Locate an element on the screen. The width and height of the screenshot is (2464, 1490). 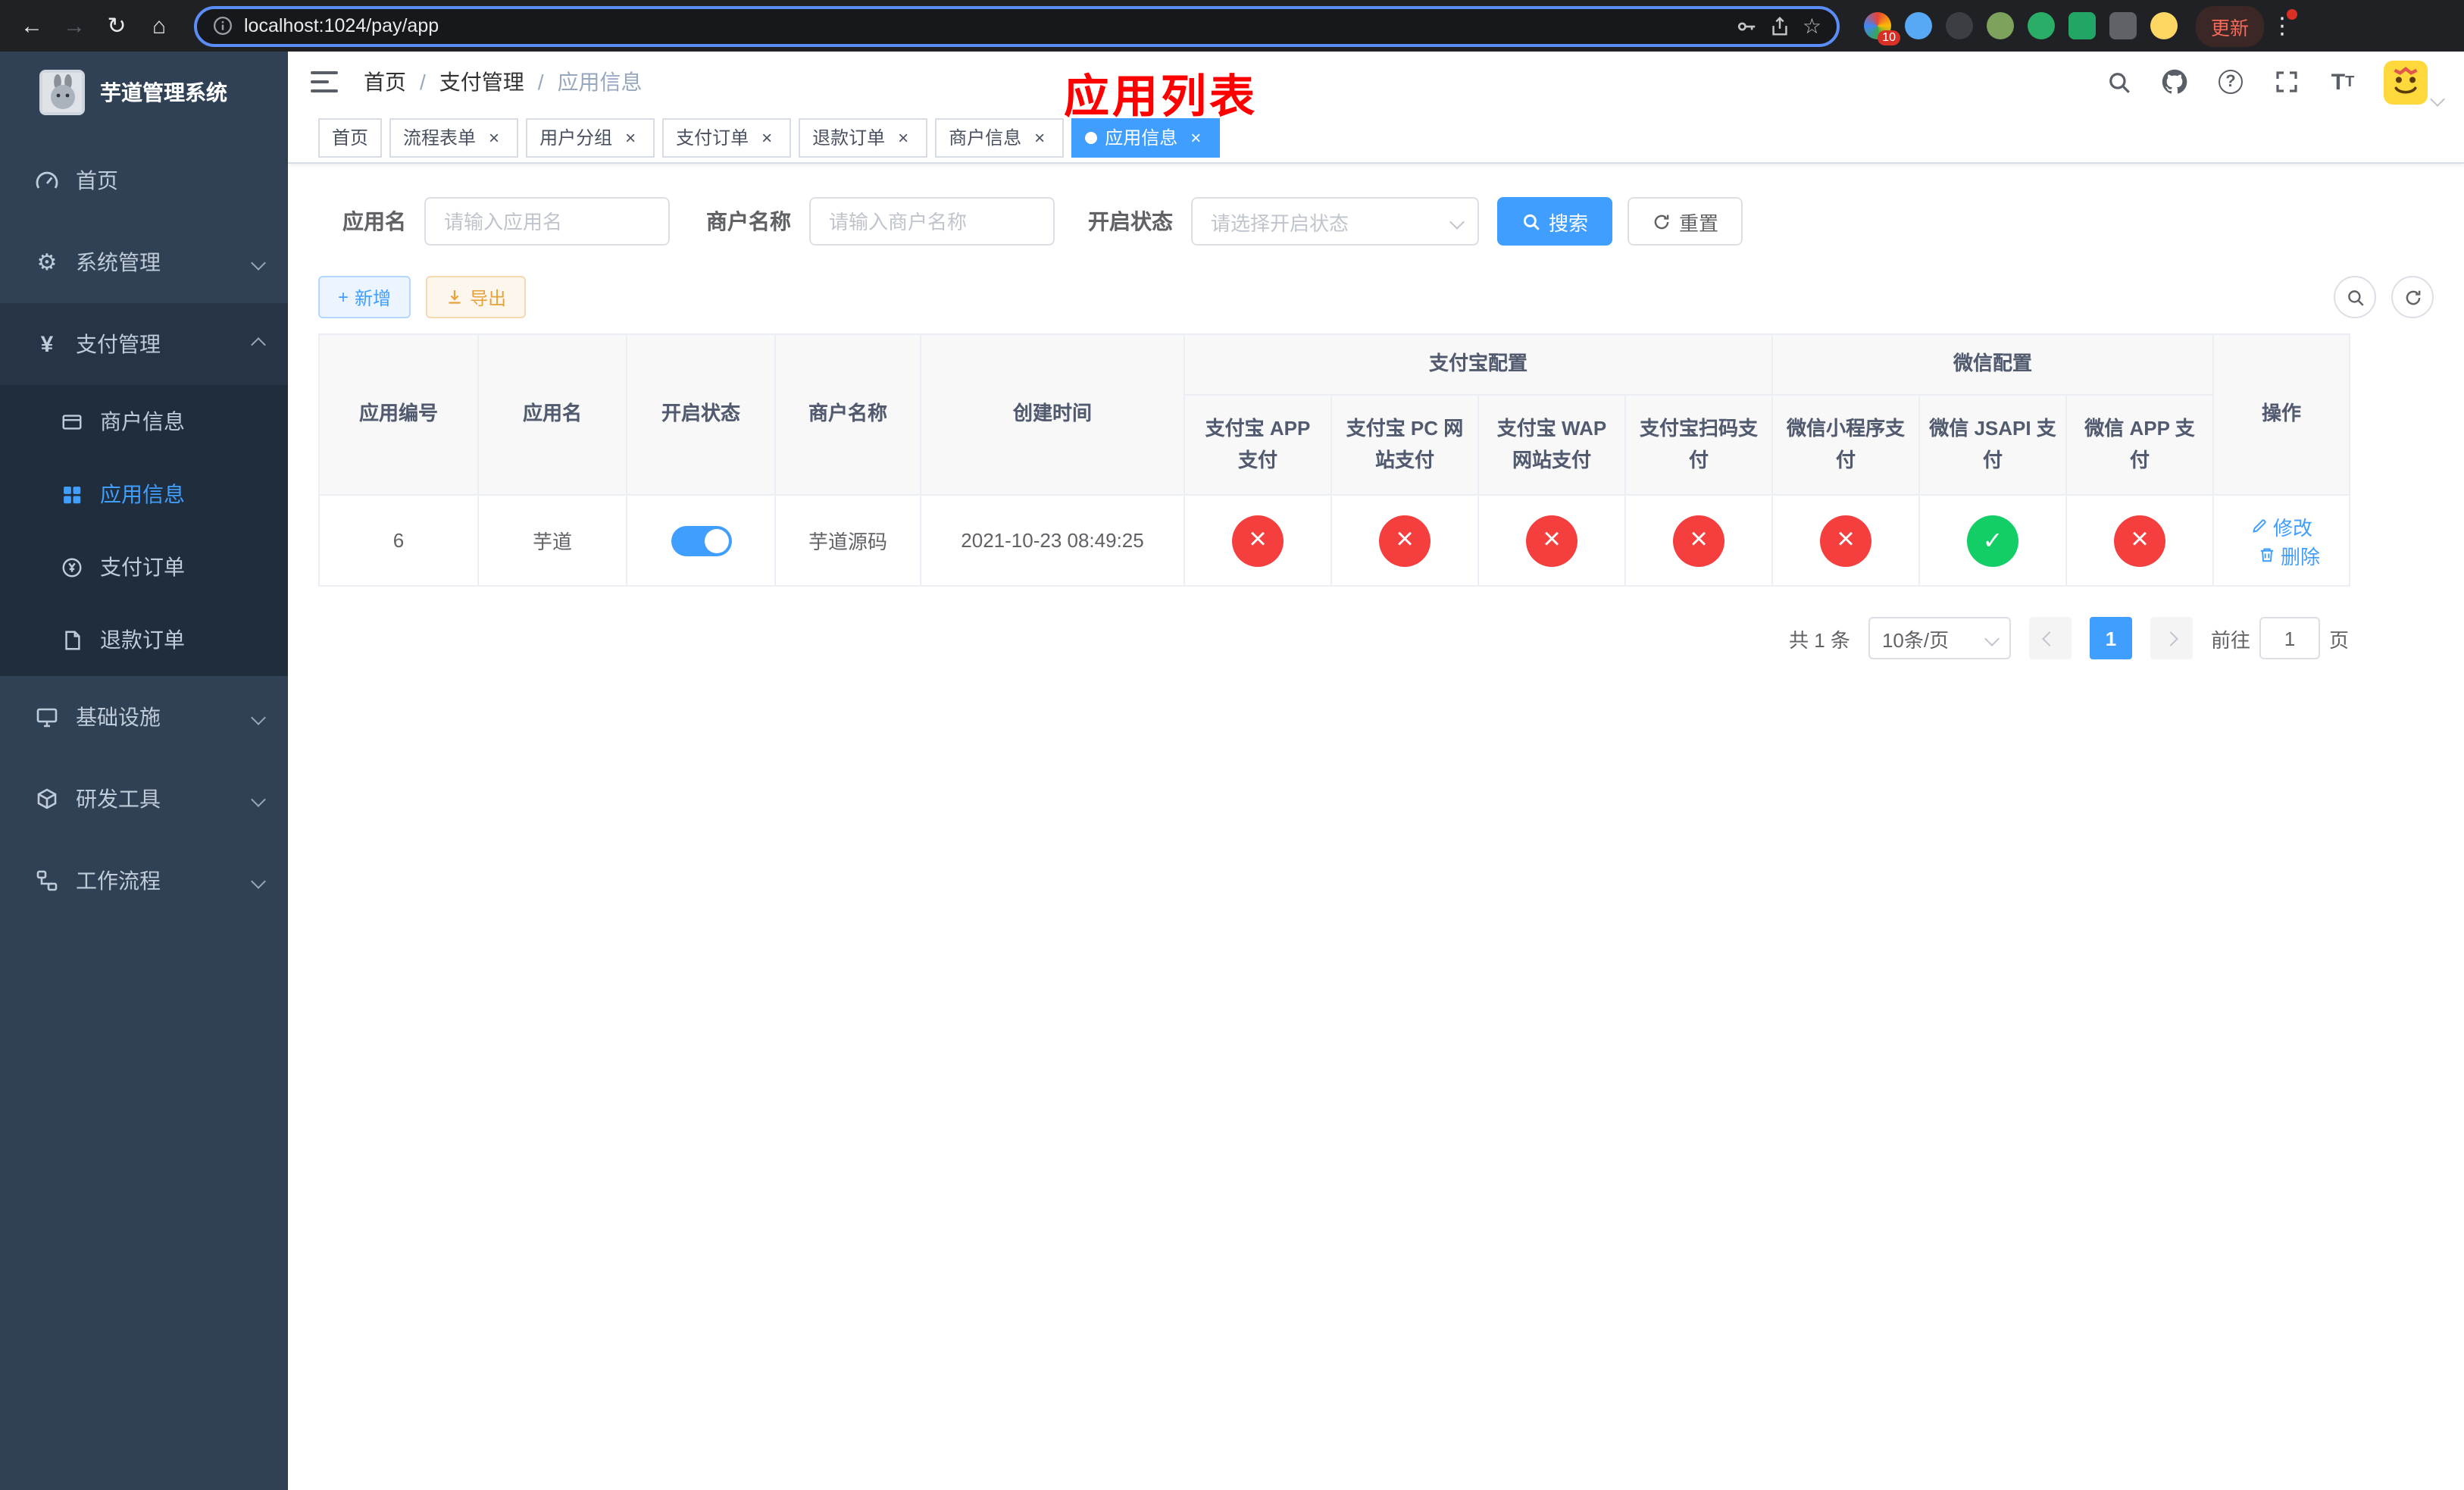
alipay-app-status-icon is located at coordinates (1258, 540).